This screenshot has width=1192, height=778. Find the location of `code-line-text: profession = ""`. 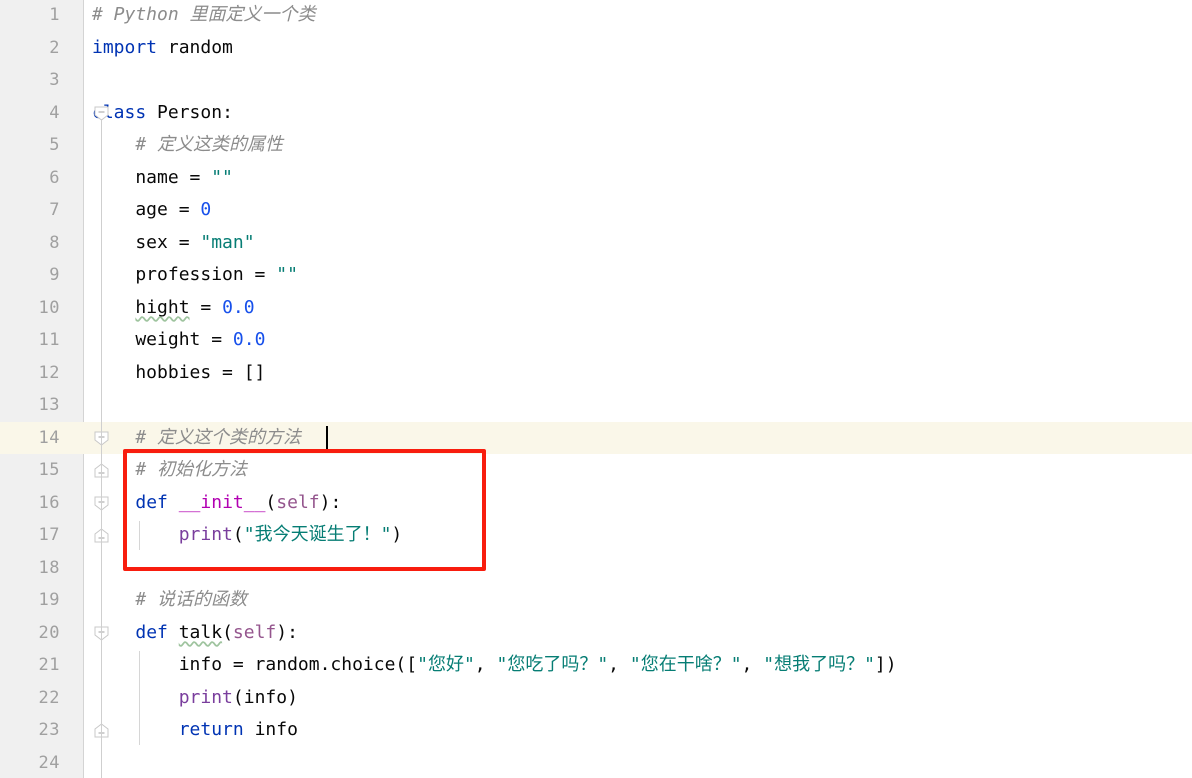

code-line-text: profession = "" is located at coordinates (195, 275).